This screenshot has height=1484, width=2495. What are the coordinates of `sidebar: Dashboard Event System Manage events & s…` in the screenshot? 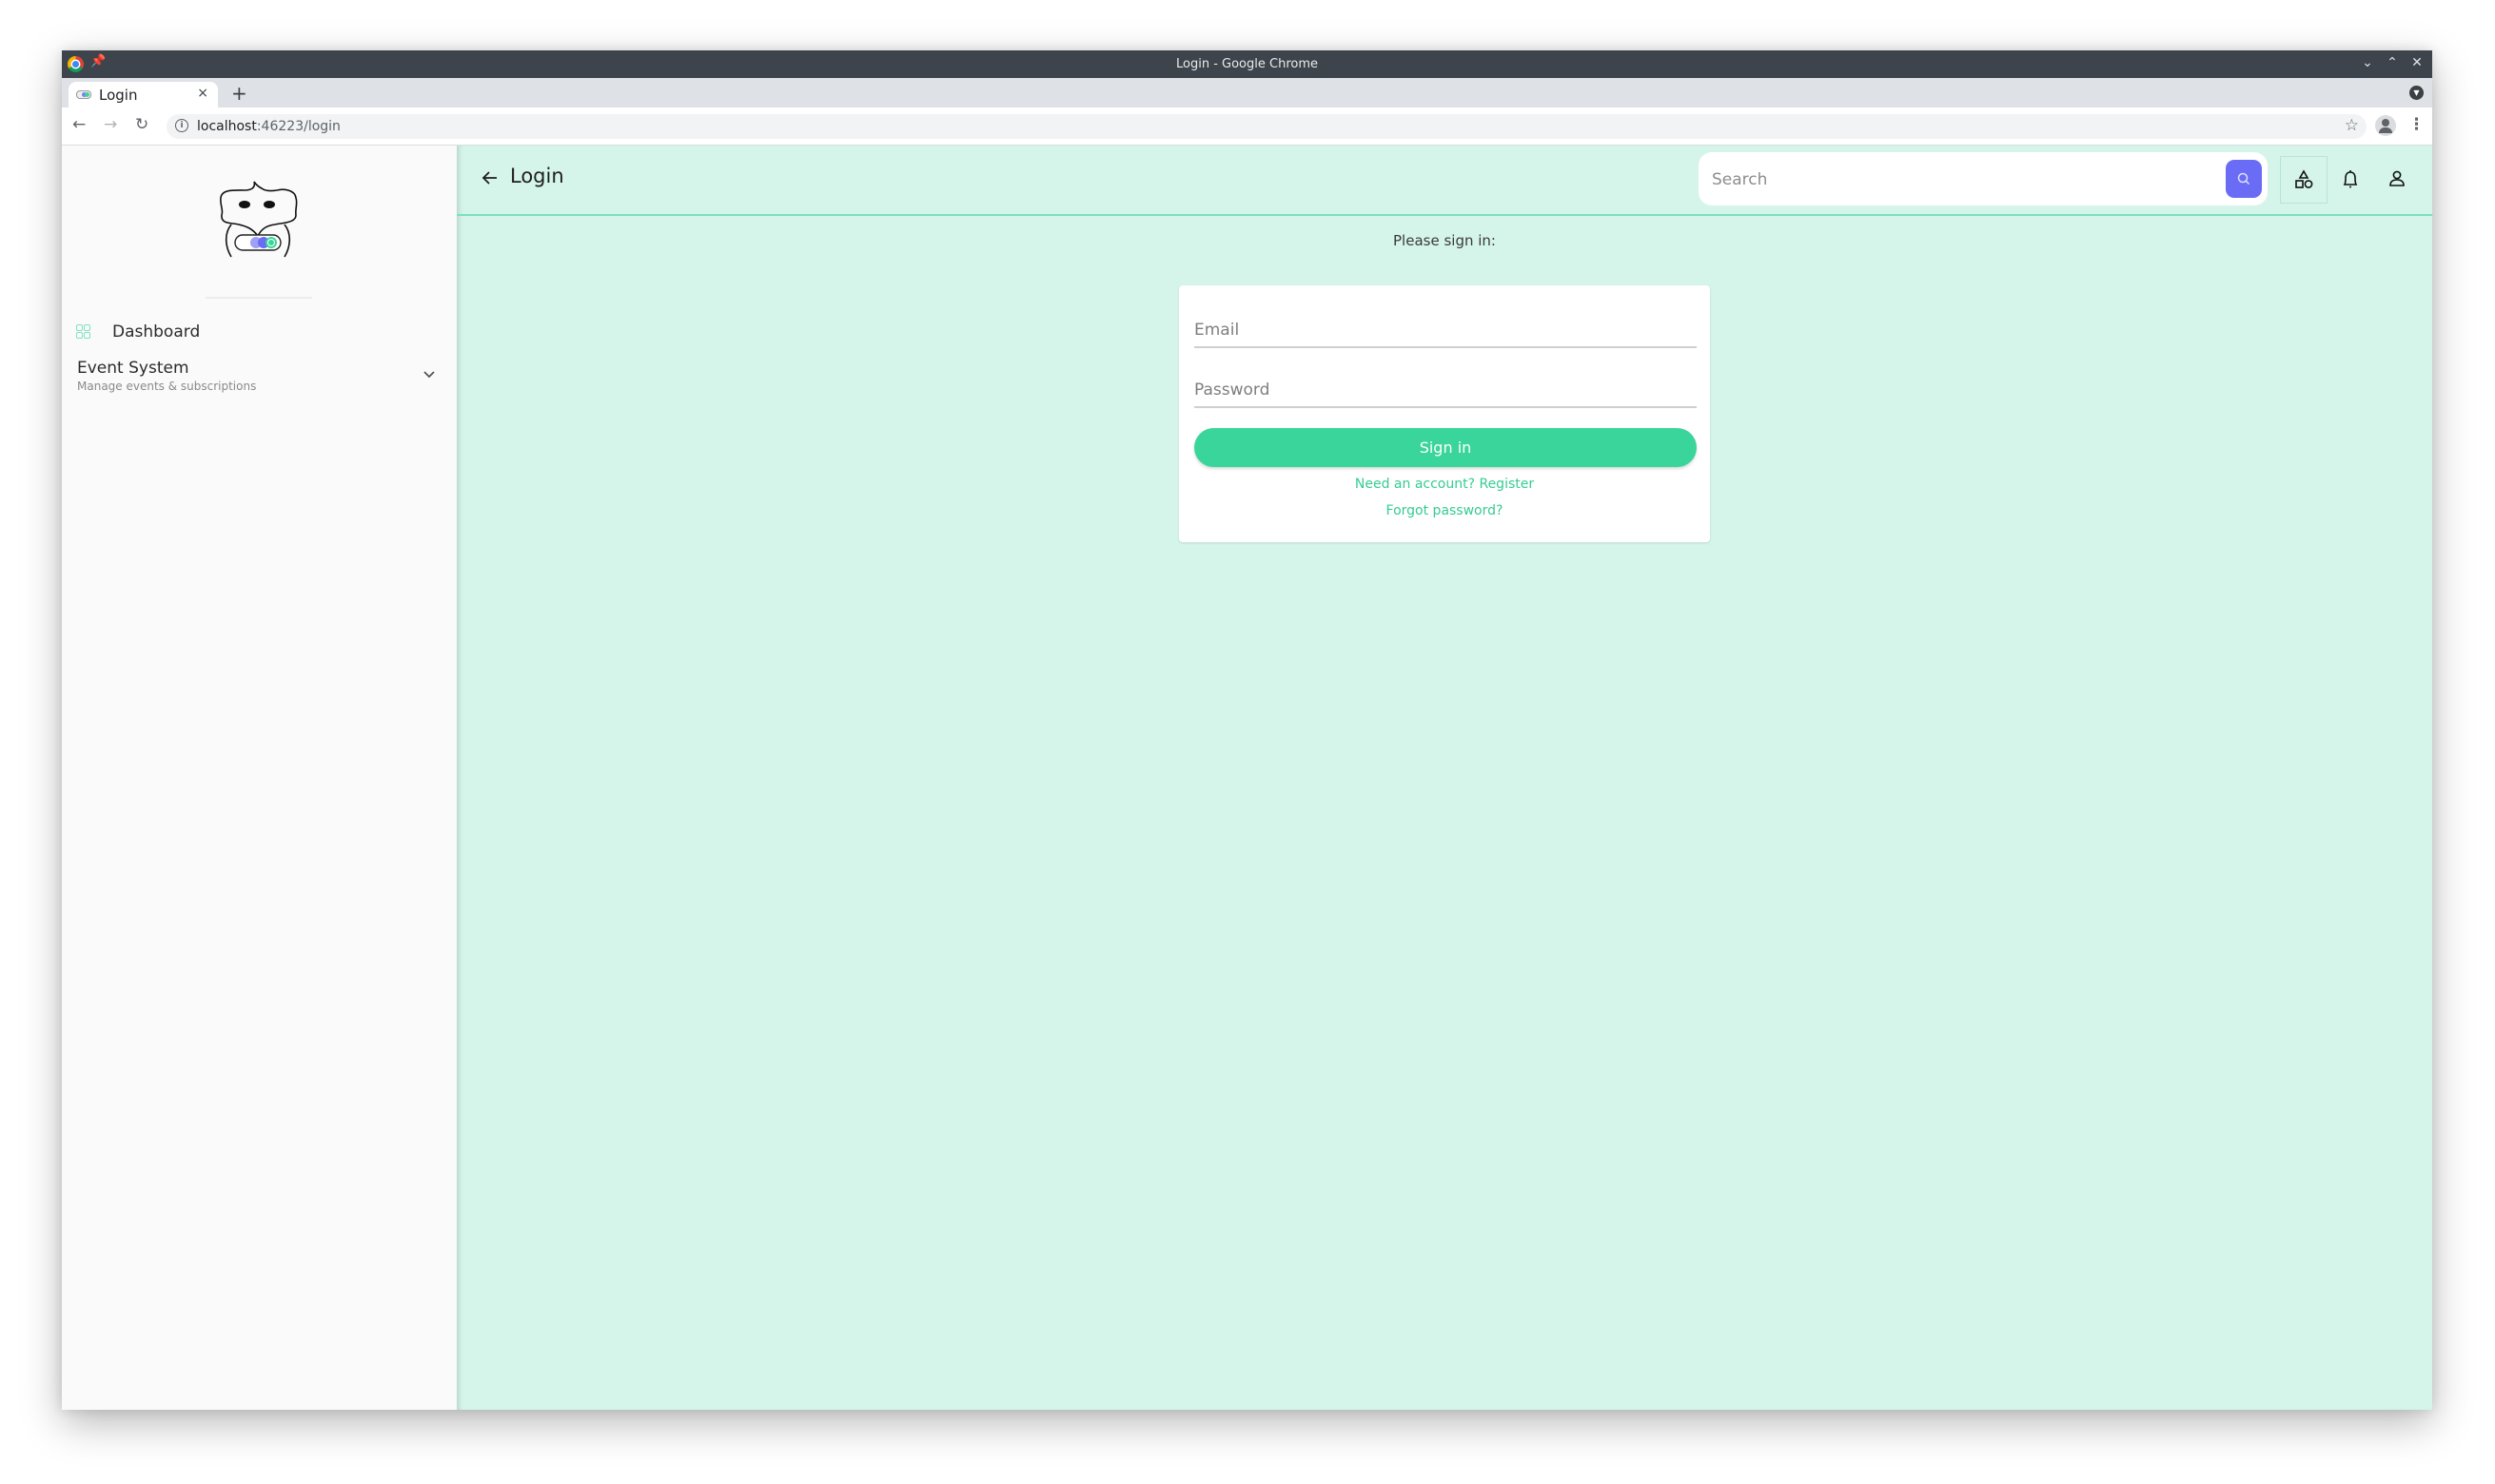 It's located at (259, 778).